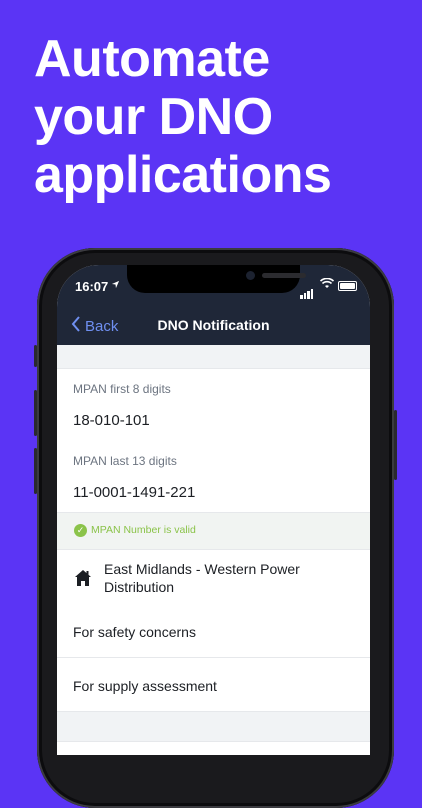 This screenshot has height=808, width=422. Describe the element at coordinates (213, 748) in the screenshot. I see `next-section-row` at that location.